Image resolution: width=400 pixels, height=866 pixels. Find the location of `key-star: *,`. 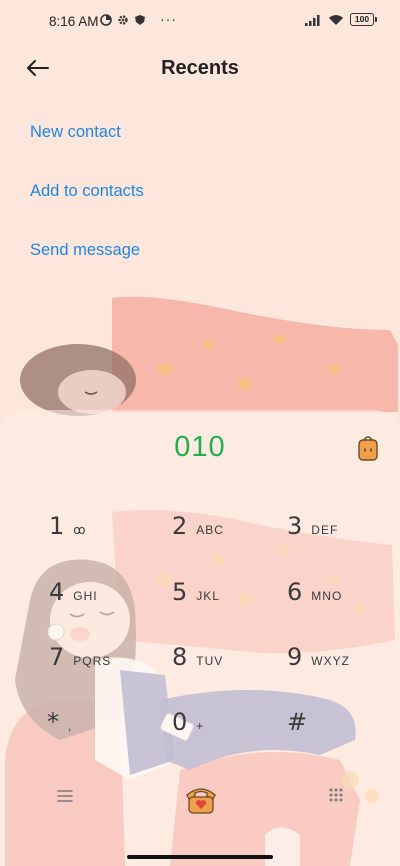

key-star: *, is located at coordinates (102, 730).